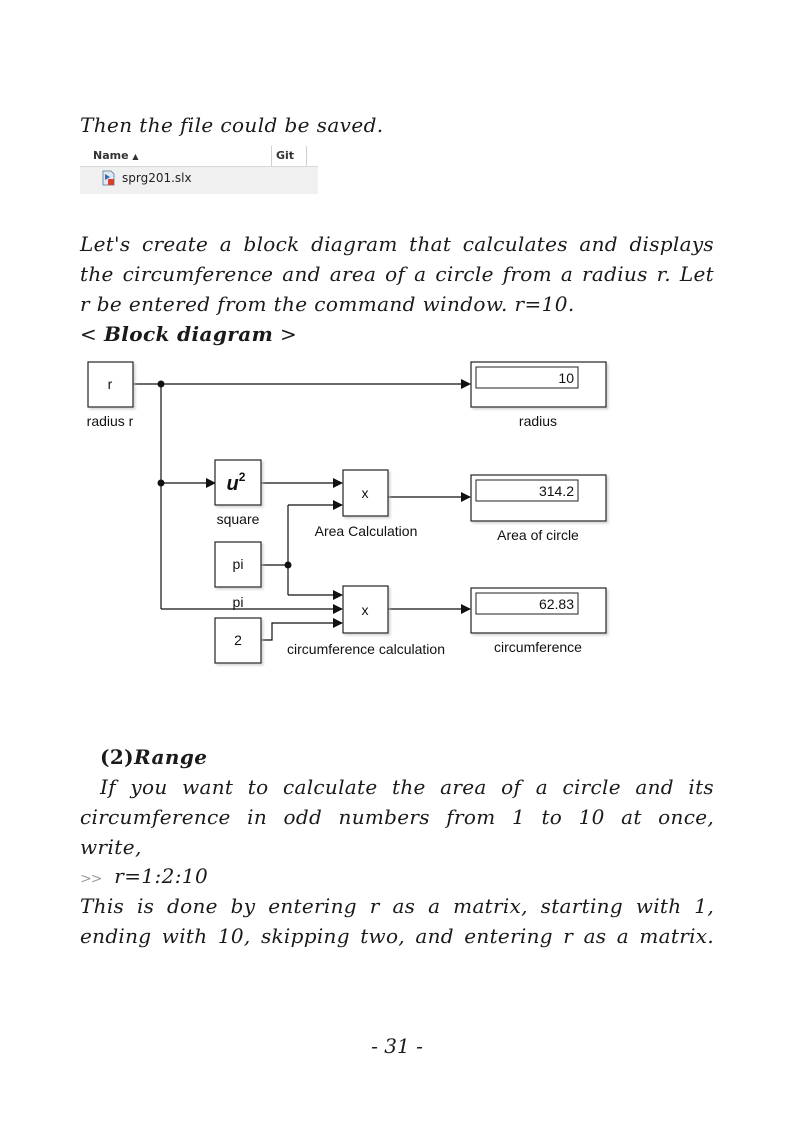 The width and height of the screenshot is (794, 1123). Describe the element at coordinates (238, 519) in the screenshot. I see `square-block-label: square` at that location.